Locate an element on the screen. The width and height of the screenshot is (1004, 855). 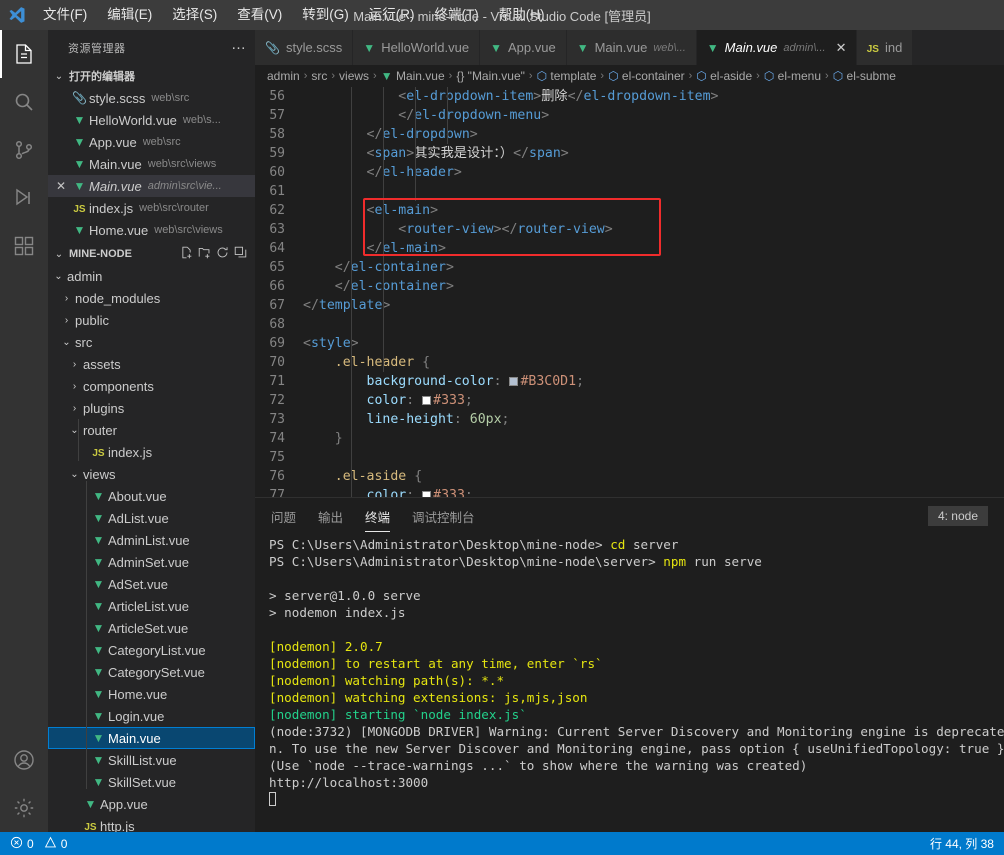
tree-file-item: ▼ CategorySet.vue is located at coordinates (151, 672).